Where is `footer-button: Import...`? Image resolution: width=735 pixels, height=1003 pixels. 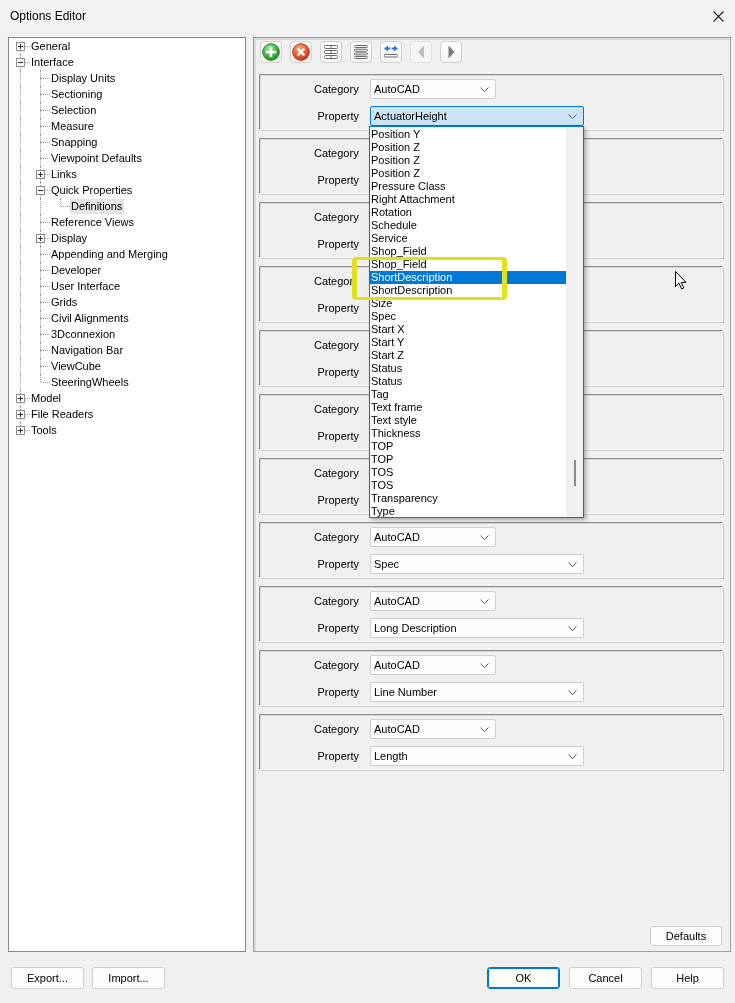 footer-button: Import... is located at coordinates (128, 978).